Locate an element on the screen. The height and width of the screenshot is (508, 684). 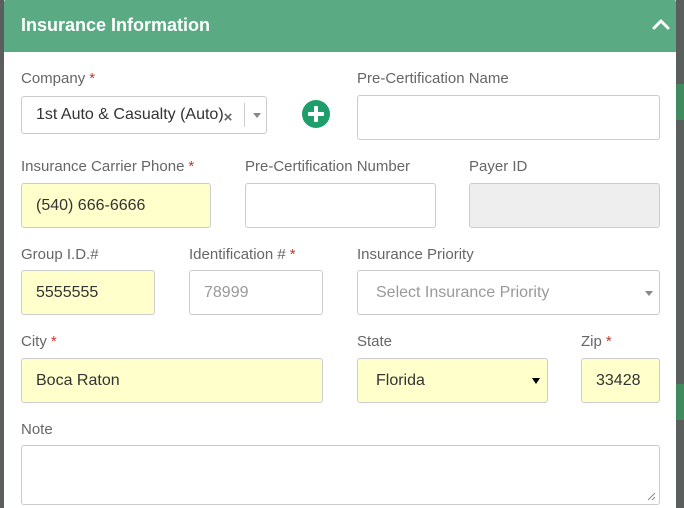
carrier-phone-value: (540) 666-6666 is located at coordinates (91, 205).